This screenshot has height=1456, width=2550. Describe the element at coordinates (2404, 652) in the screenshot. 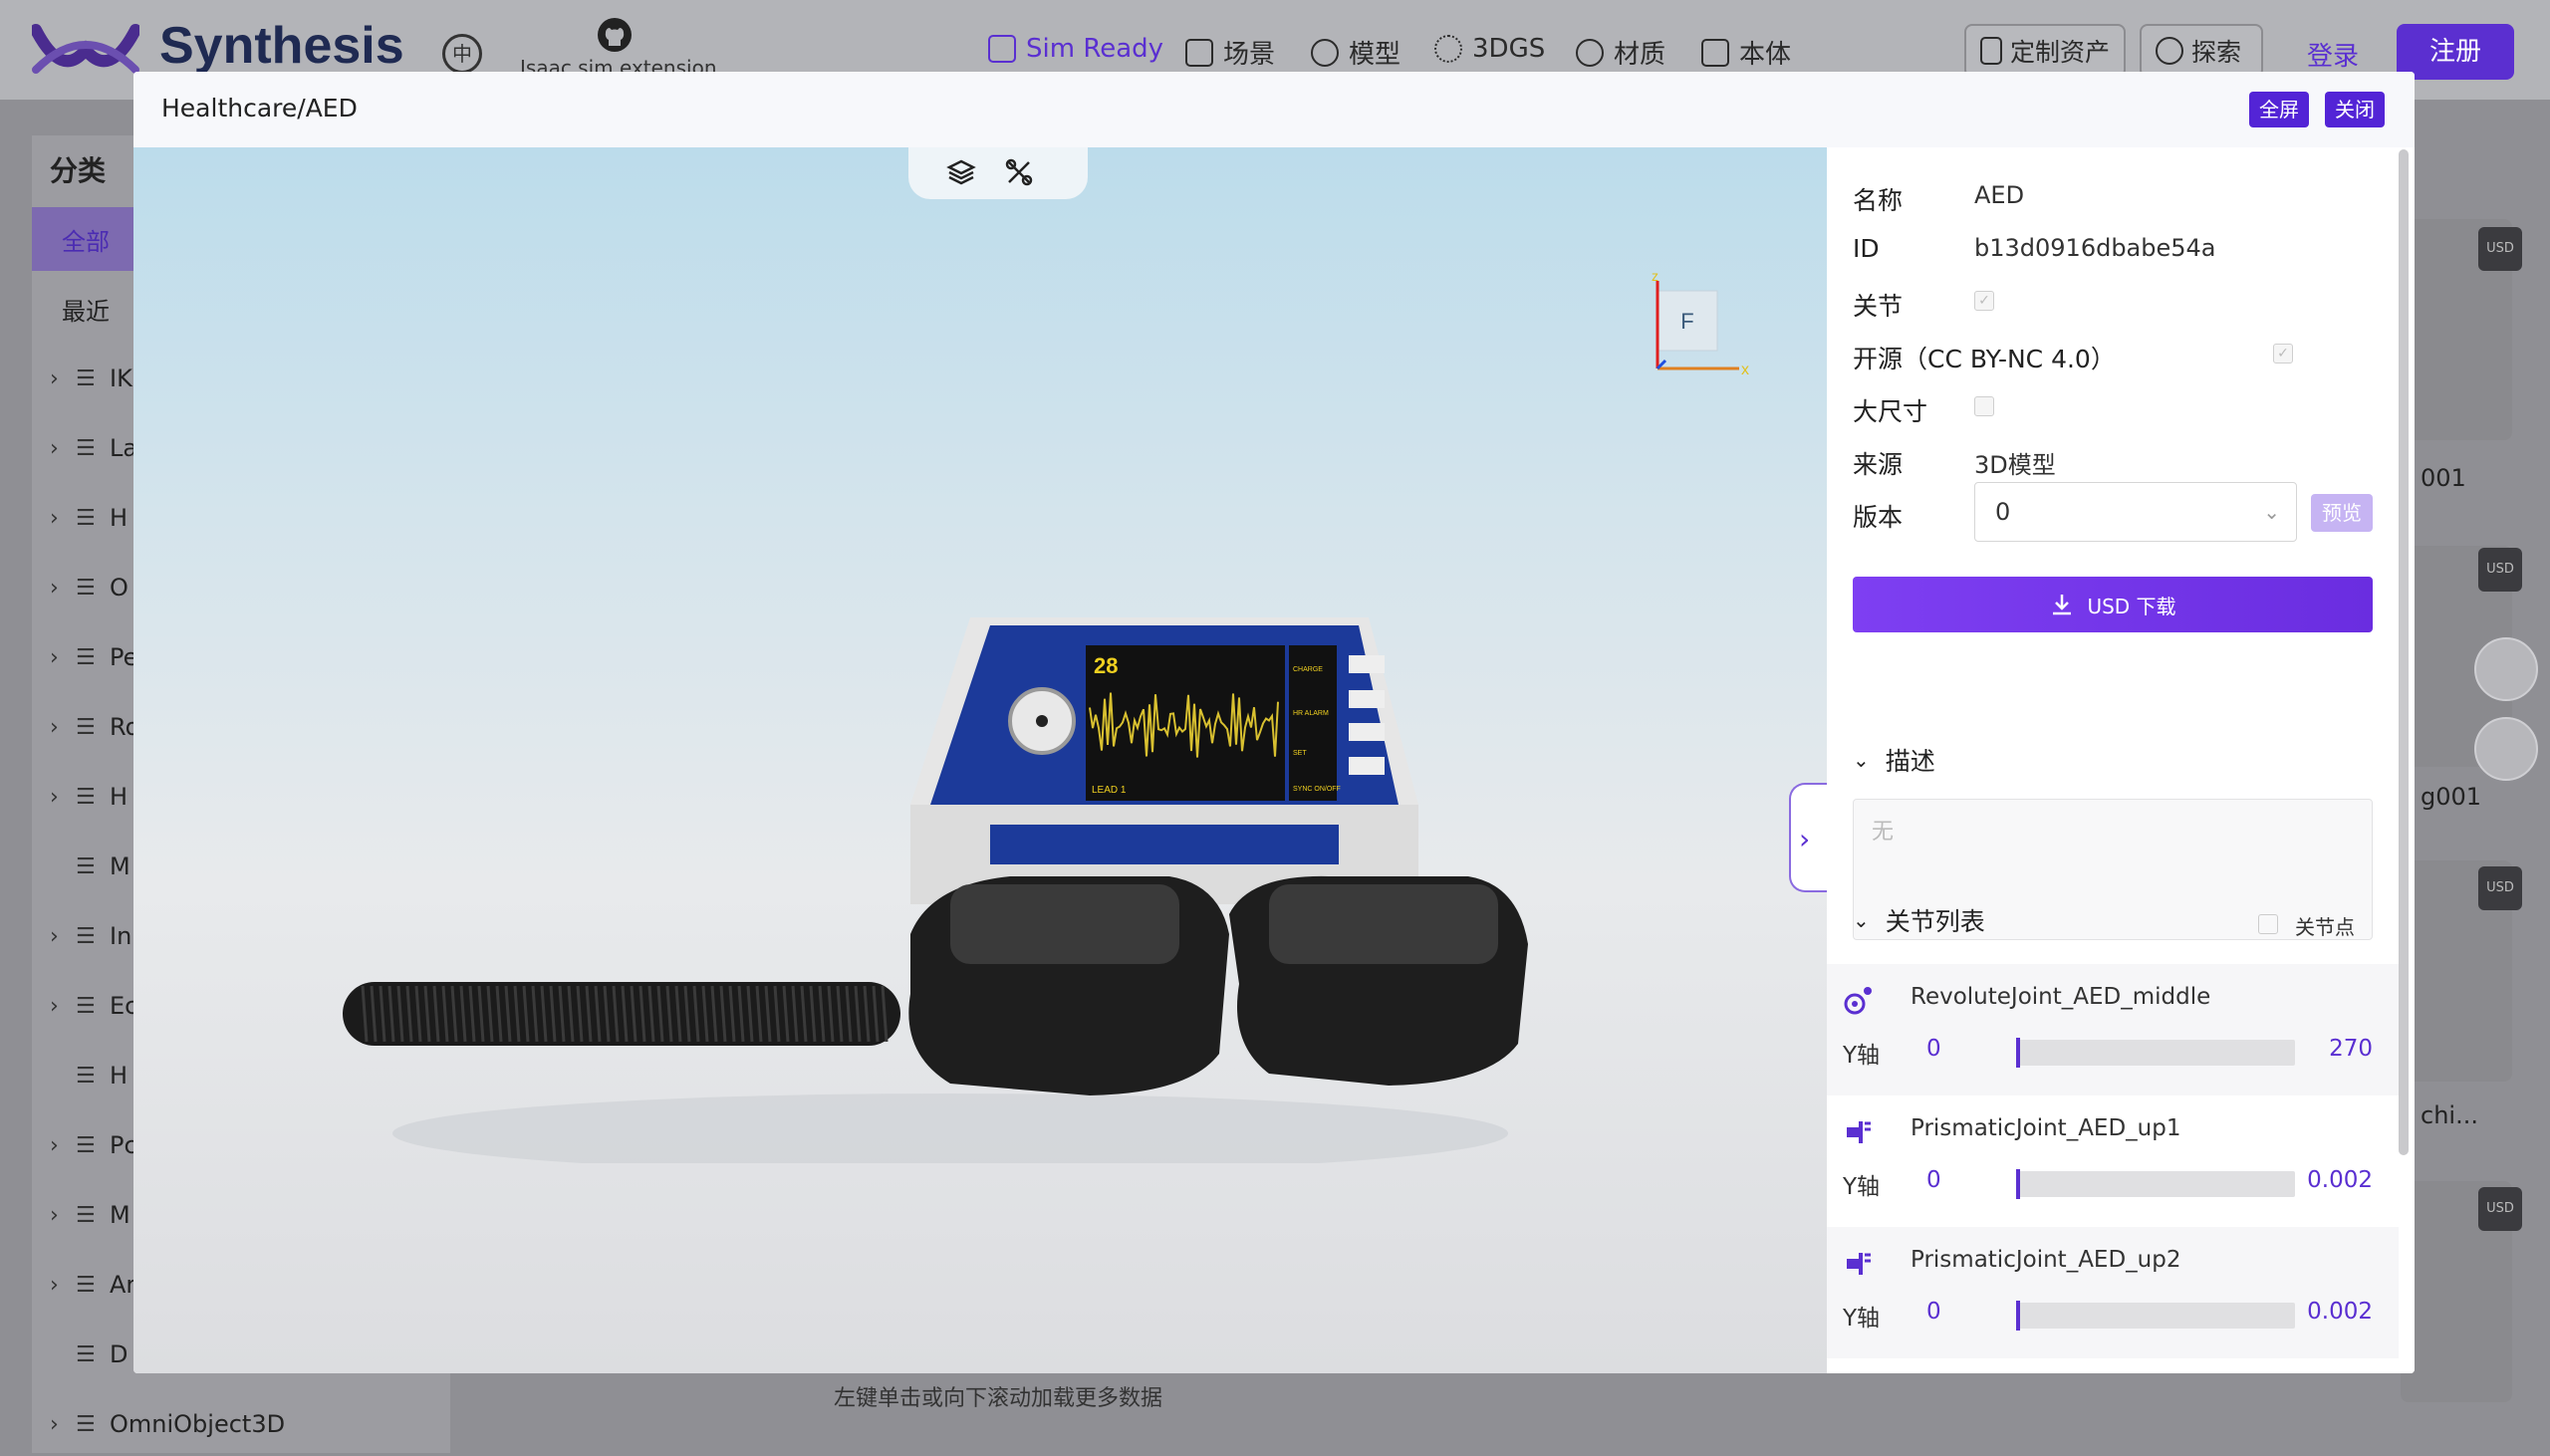

I see `panel-scrollbar` at that location.